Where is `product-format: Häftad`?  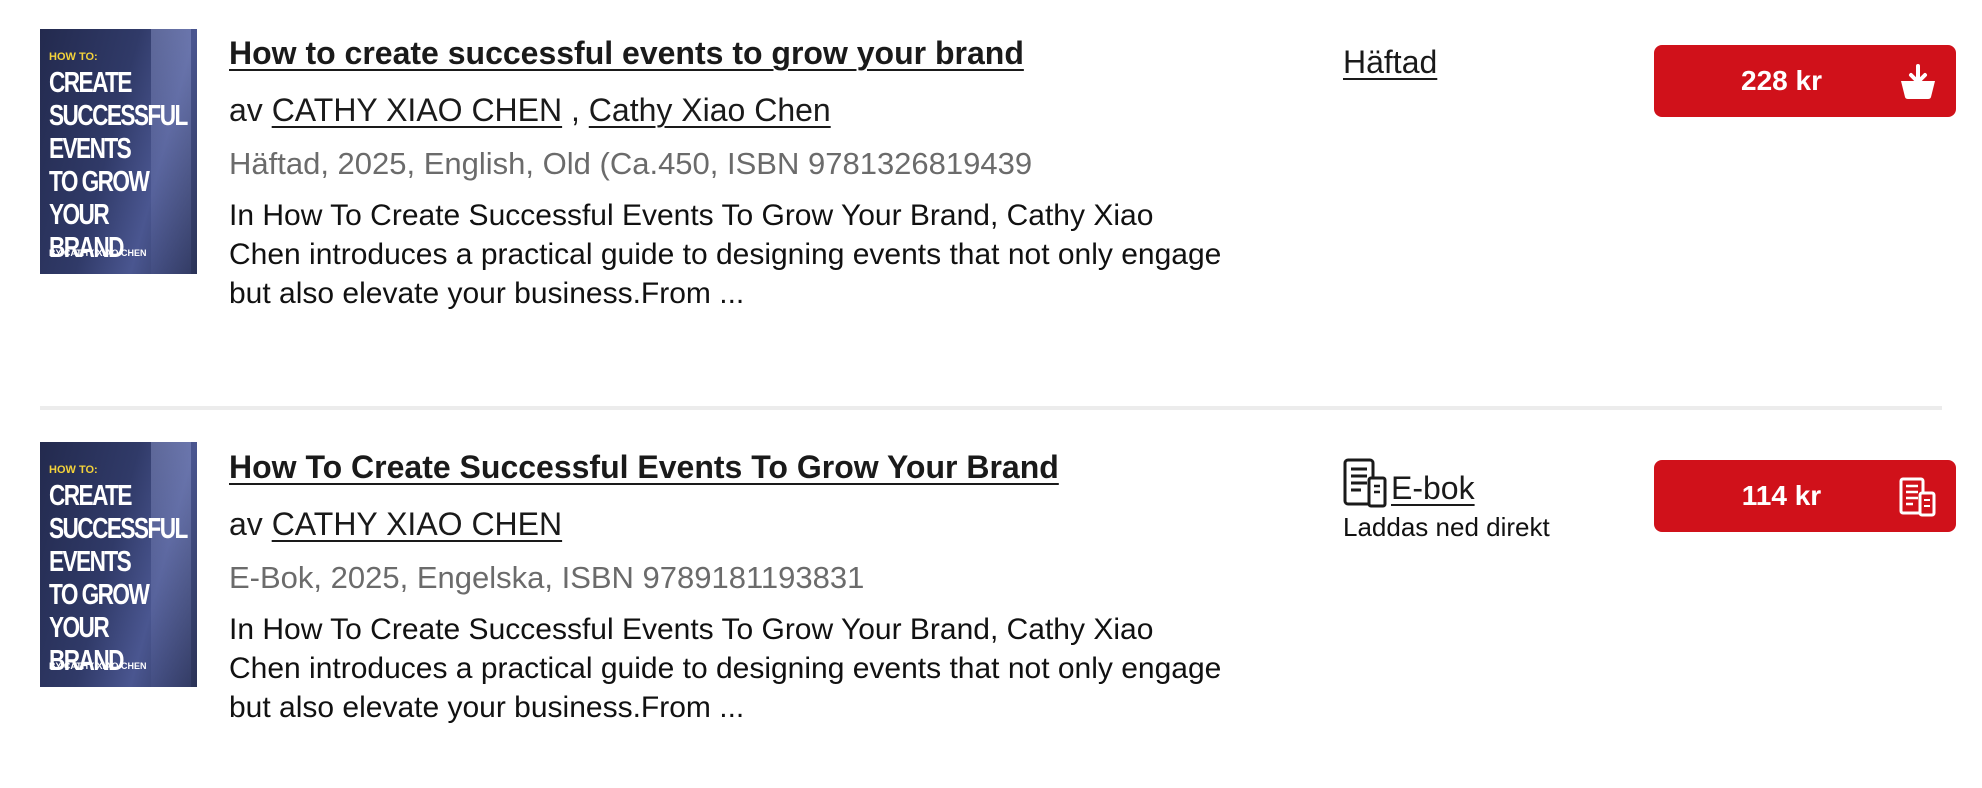 product-format: Häftad is located at coordinates (1390, 62).